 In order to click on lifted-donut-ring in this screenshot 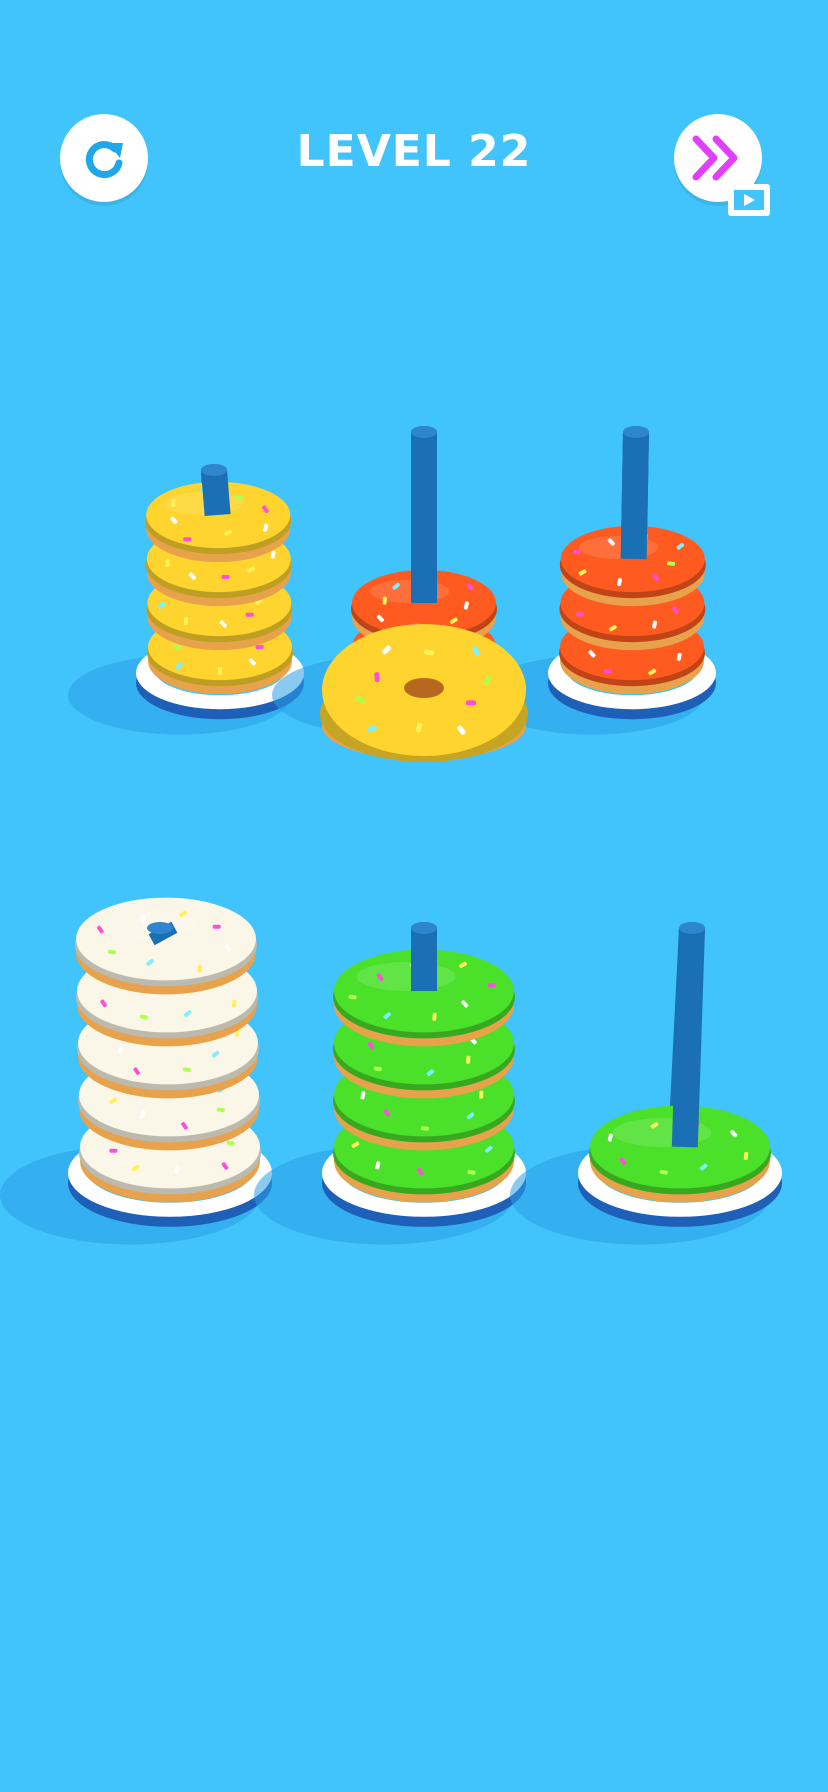, I will do `click(424, 693)`.